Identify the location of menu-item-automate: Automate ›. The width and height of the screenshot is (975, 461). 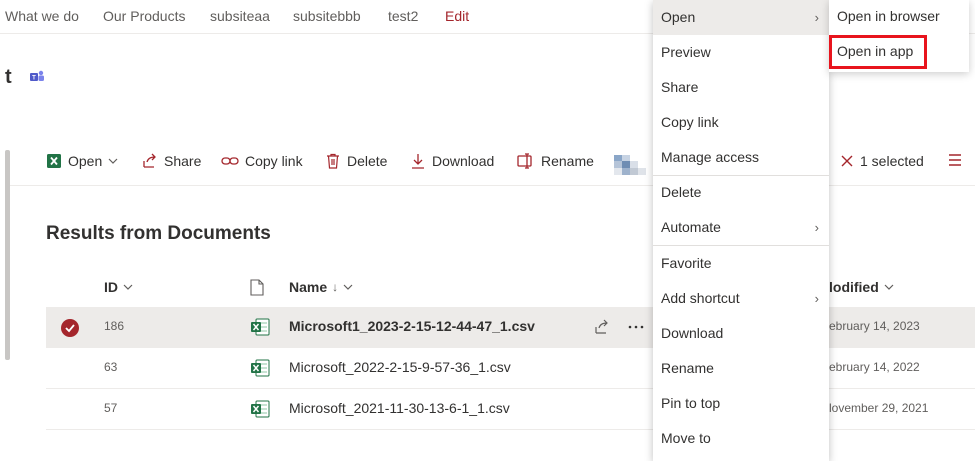
(741, 227).